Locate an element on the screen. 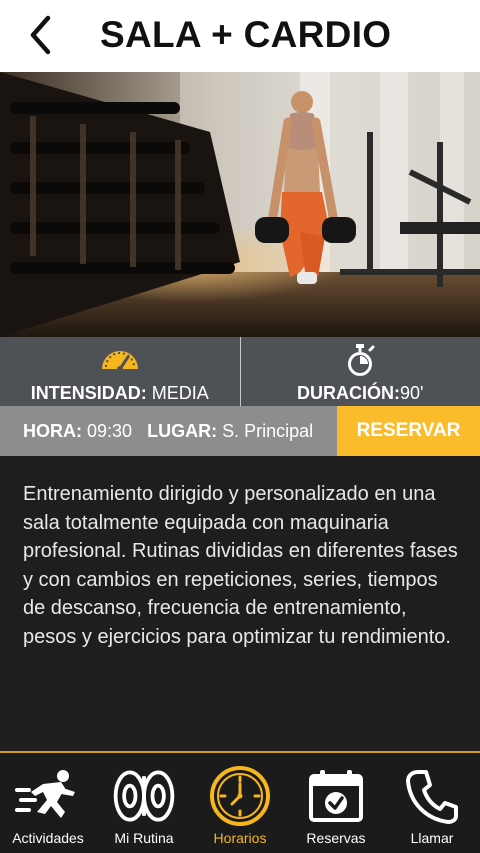  schedule-info-bar: HORA: 09:30 LUGAR: S. Principal RESERVAR is located at coordinates (240, 431).